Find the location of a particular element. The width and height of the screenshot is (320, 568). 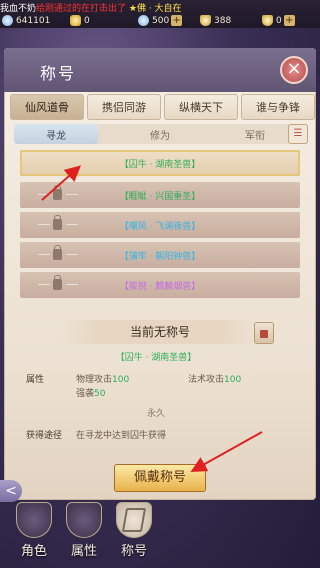

ticker-text: 我血不奶 is located at coordinates (18, 8).